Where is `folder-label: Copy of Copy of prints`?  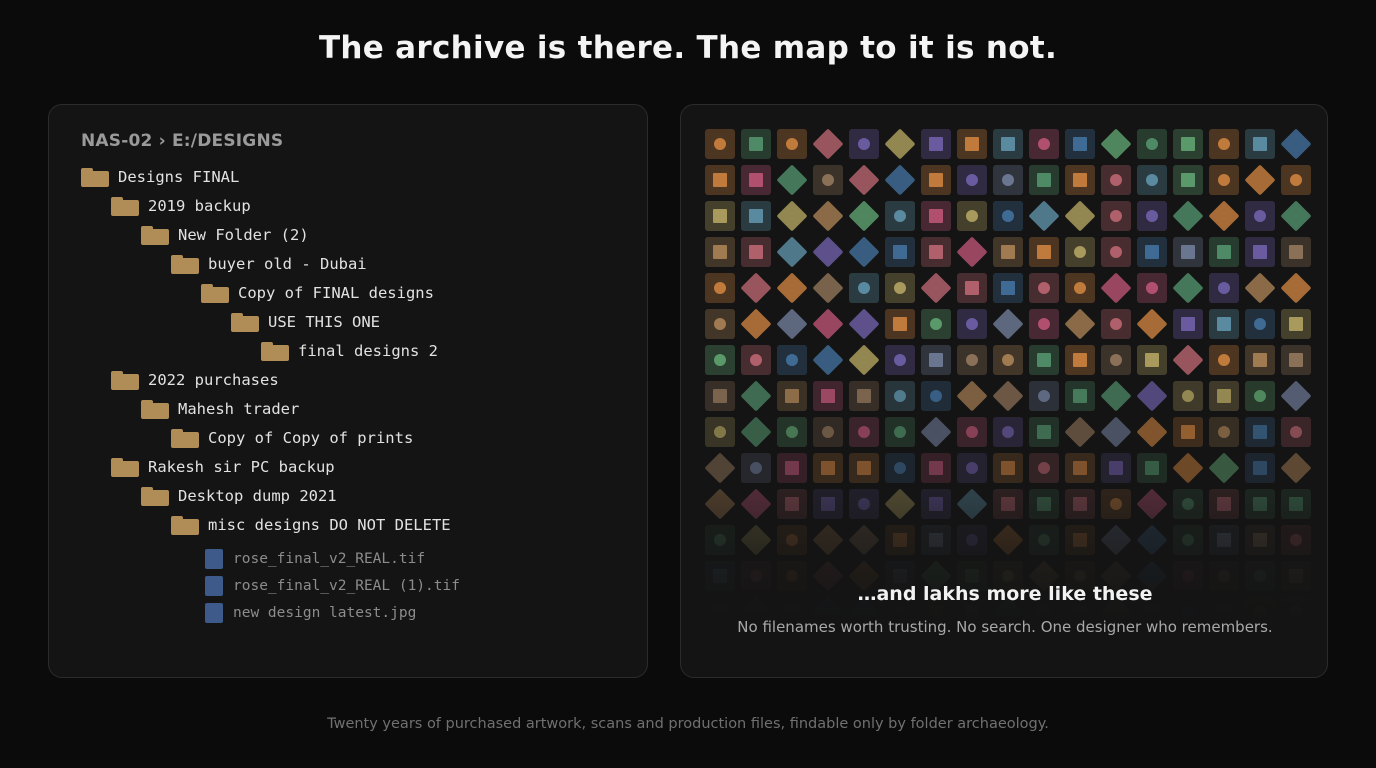
folder-label: Copy of Copy of prints is located at coordinates (311, 438).